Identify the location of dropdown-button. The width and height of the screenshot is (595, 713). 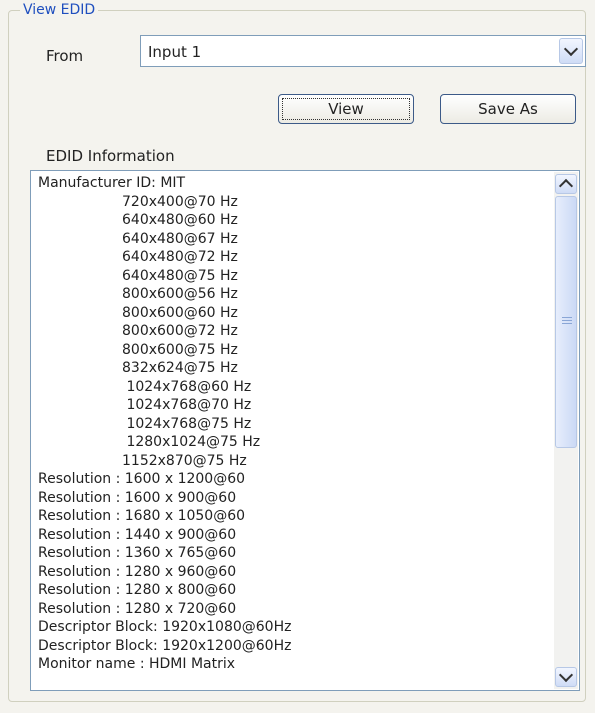
(571, 51).